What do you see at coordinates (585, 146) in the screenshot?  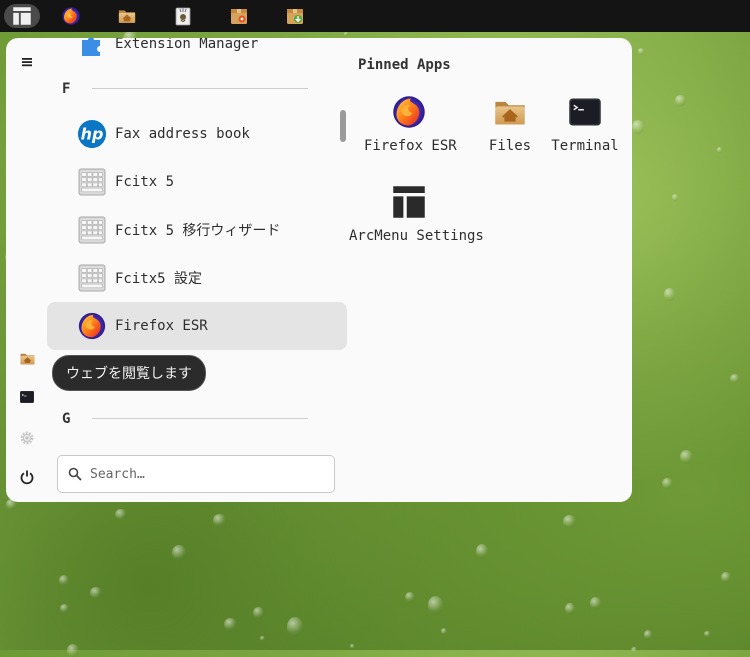 I see `pinned-app-label: Terminal` at bounding box center [585, 146].